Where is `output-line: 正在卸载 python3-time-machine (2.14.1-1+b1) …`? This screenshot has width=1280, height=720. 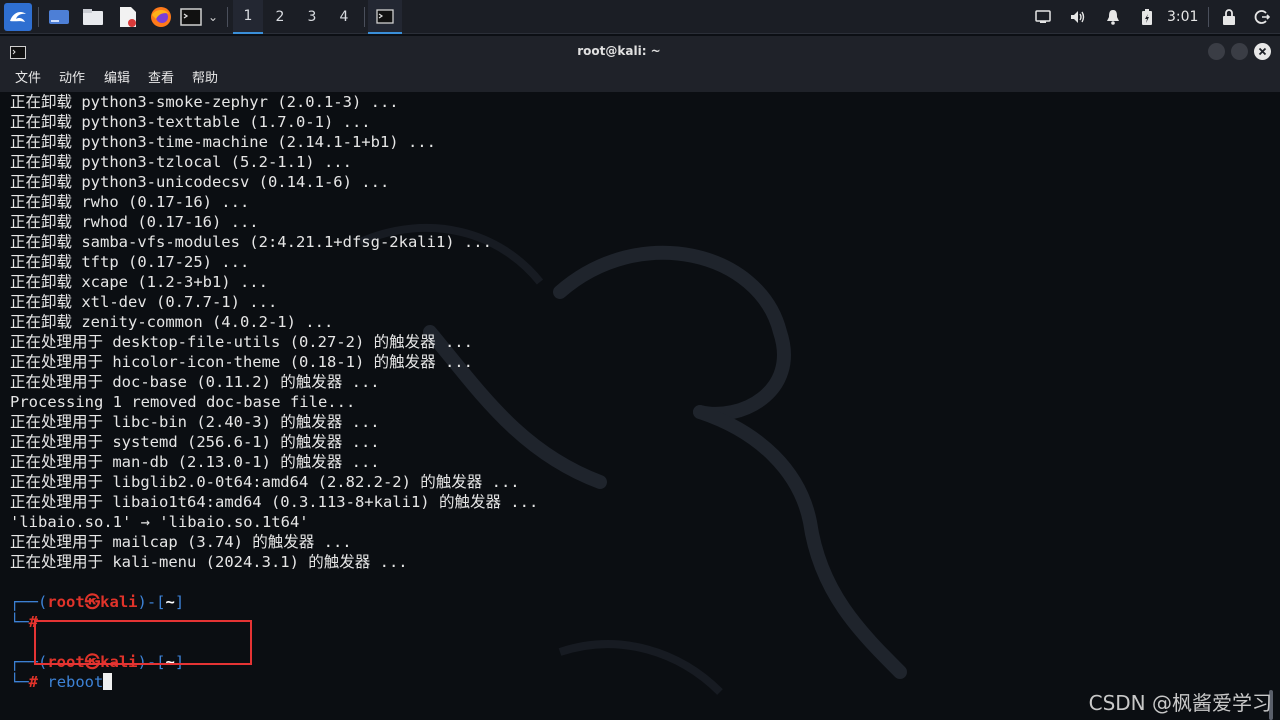 output-line: 正在卸载 python3-time-machine (2.14.1-1+b1) … is located at coordinates (223, 142).